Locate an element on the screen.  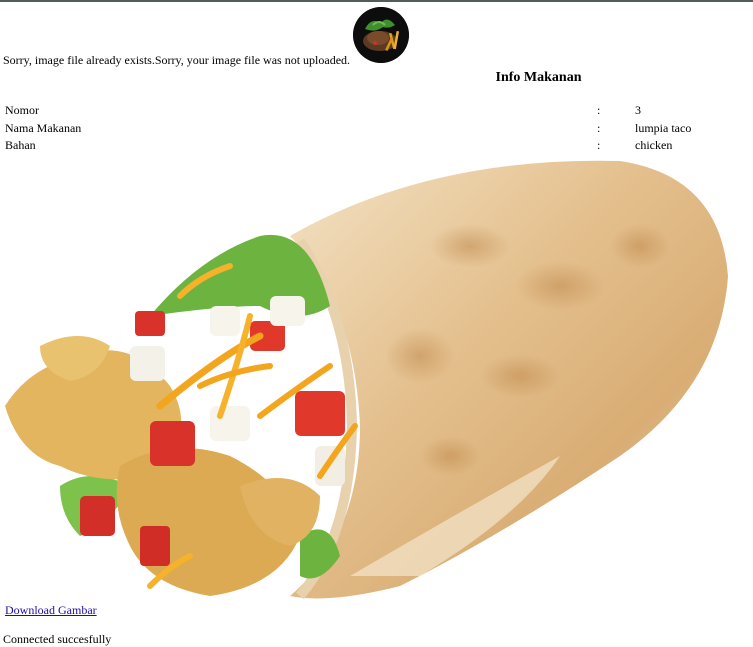
download-image-link: Download Gambar is located at coordinates (51, 610).